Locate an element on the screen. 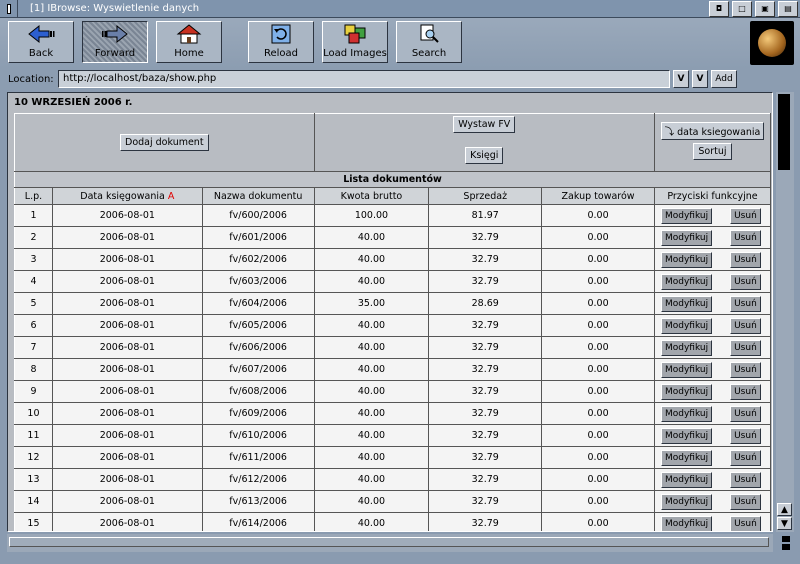 Image resolution: width=800 pixels, height=564 pixels. vertical-scroll-thumb is located at coordinates (784, 132).